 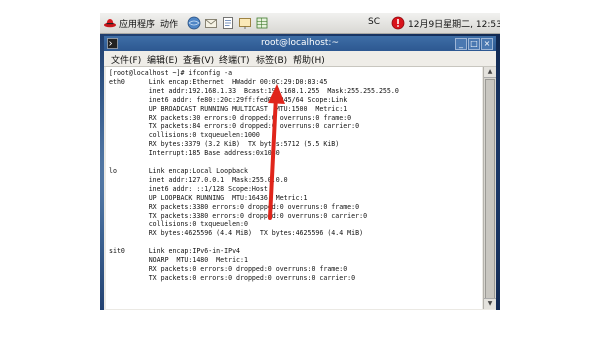 I want to click on terminal-line: lo Link encap:Local Loopback, so click(x=178, y=170).